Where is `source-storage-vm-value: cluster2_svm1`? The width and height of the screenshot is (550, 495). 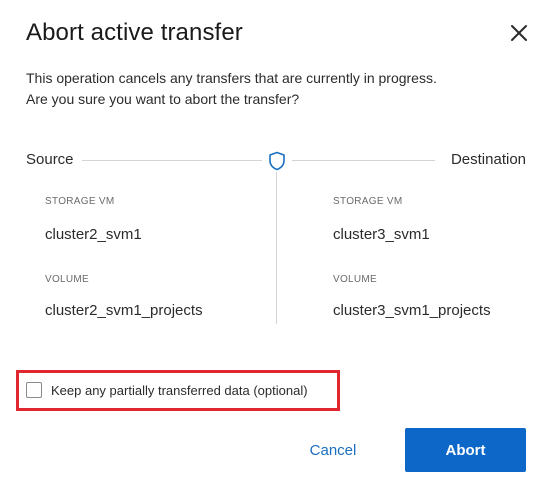 source-storage-vm-value: cluster2_svm1 is located at coordinates (93, 234).